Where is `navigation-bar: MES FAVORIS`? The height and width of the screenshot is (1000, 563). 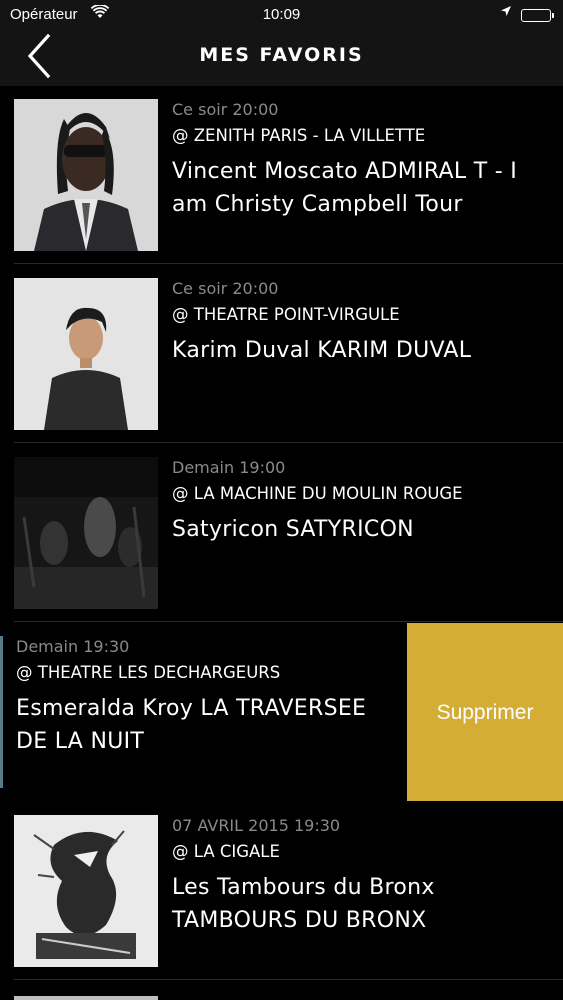
navigation-bar: MES FAVORIS is located at coordinates (281, 58).